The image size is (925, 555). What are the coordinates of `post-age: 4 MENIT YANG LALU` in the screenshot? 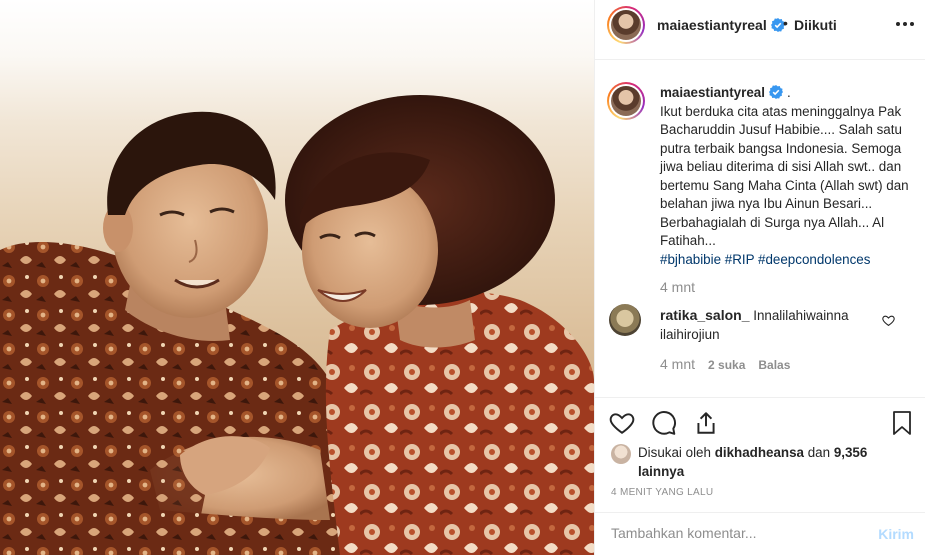 It's located at (662, 492).